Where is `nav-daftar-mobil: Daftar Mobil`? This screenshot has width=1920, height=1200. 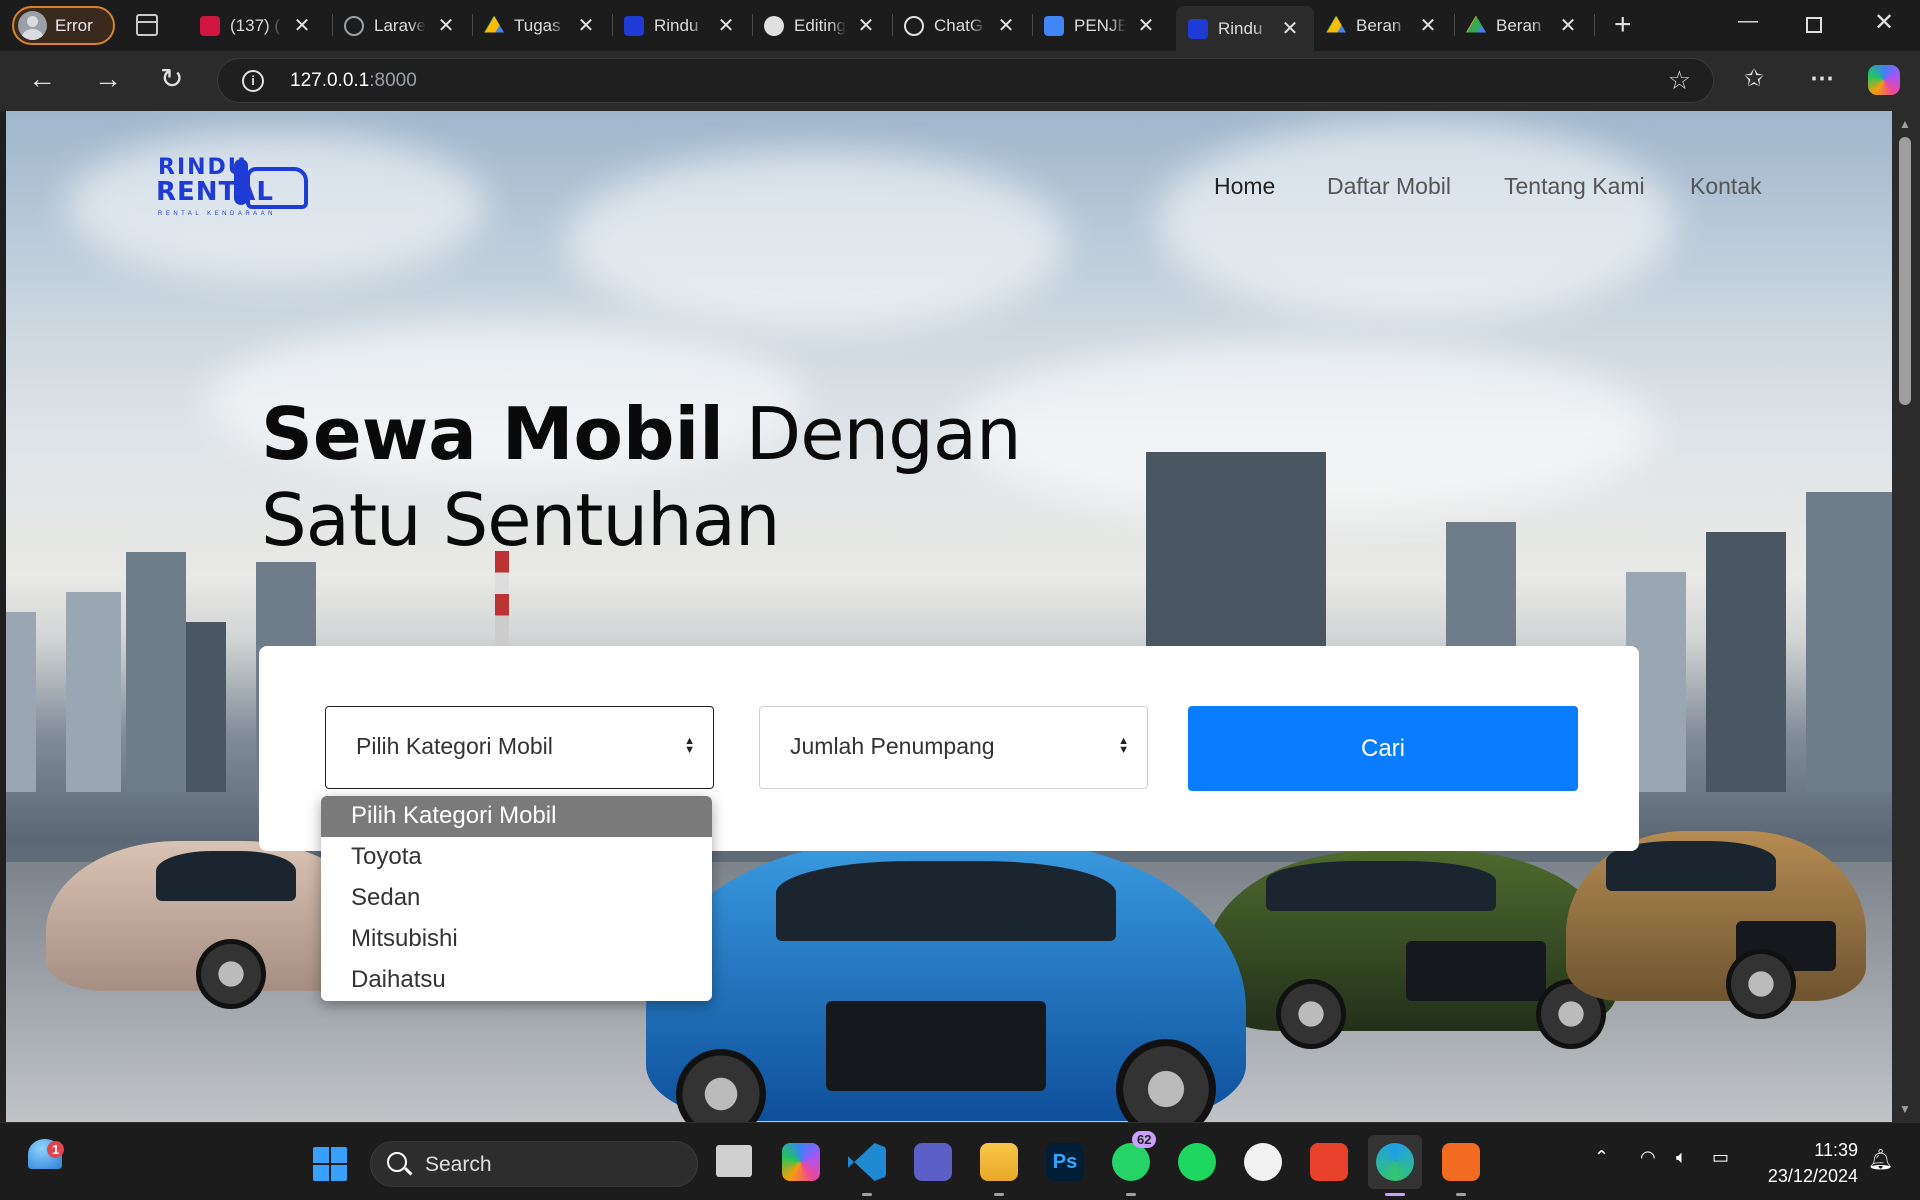 nav-daftar-mobil: Daftar Mobil is located at coordinates (1389, 186).